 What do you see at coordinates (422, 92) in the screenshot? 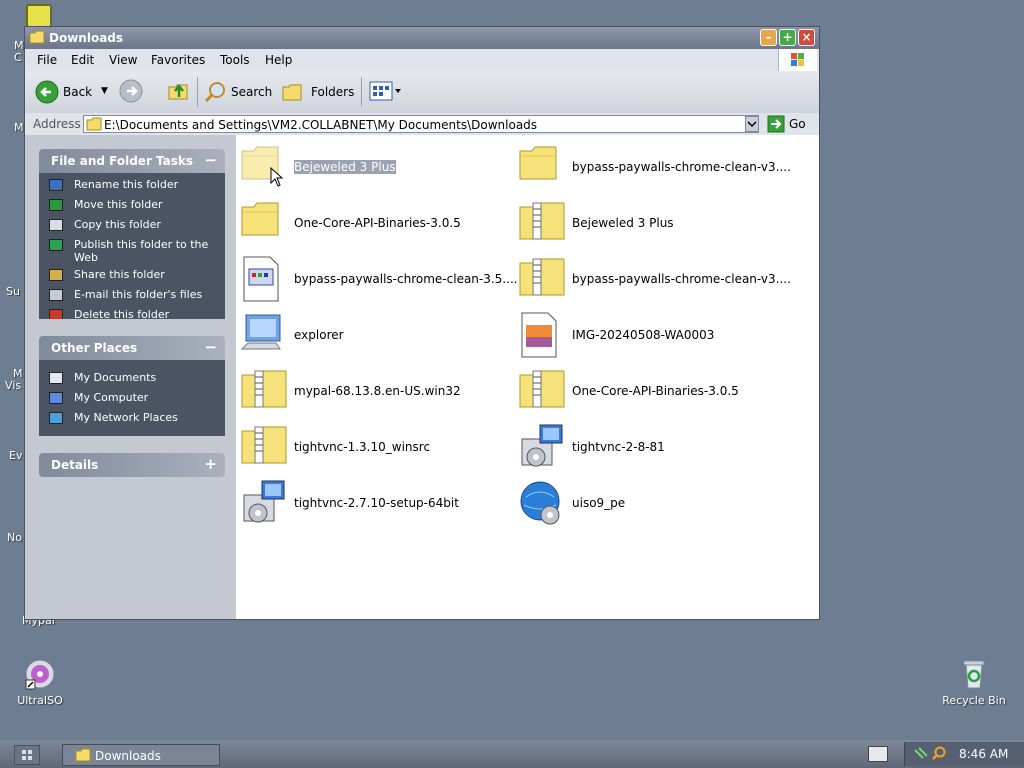
I see `toolbar: Back ▼ Search Folders` at bounding box center [422, 92].